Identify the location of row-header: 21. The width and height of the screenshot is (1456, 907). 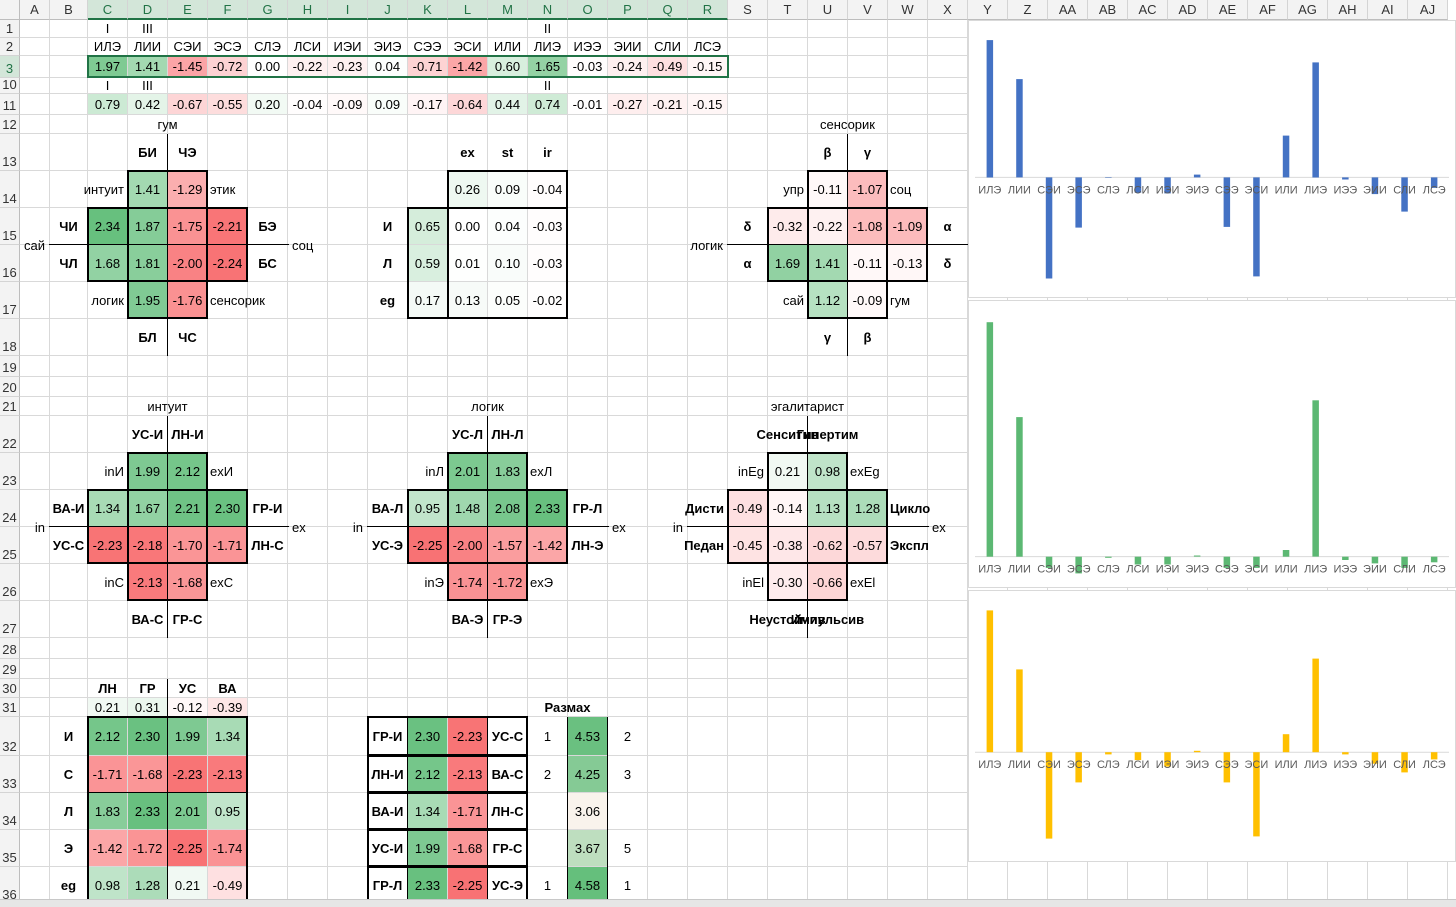
(10, 406).